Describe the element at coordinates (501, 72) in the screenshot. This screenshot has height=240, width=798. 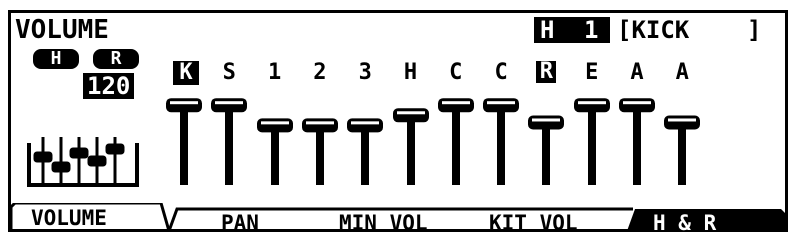
I see `channel-label-7: C` at that location.